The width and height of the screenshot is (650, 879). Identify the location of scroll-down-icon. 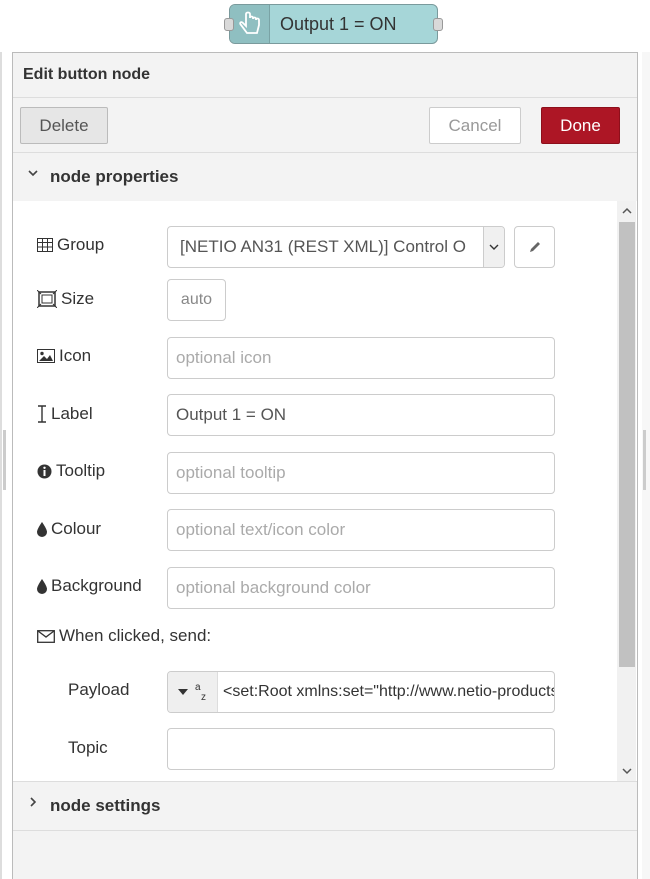
(627, 771).